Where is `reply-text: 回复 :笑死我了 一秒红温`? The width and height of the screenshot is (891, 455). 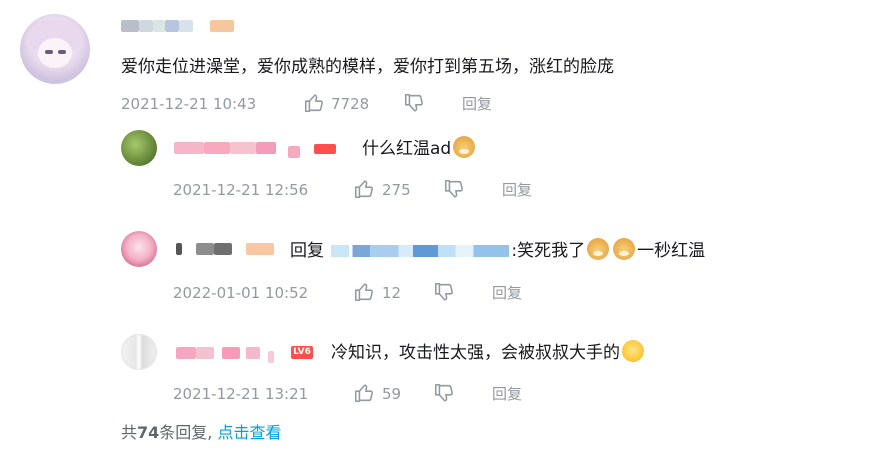
reply-text: 回复 :笑死我了 一秒红温 is located at coordinates (497, 250).